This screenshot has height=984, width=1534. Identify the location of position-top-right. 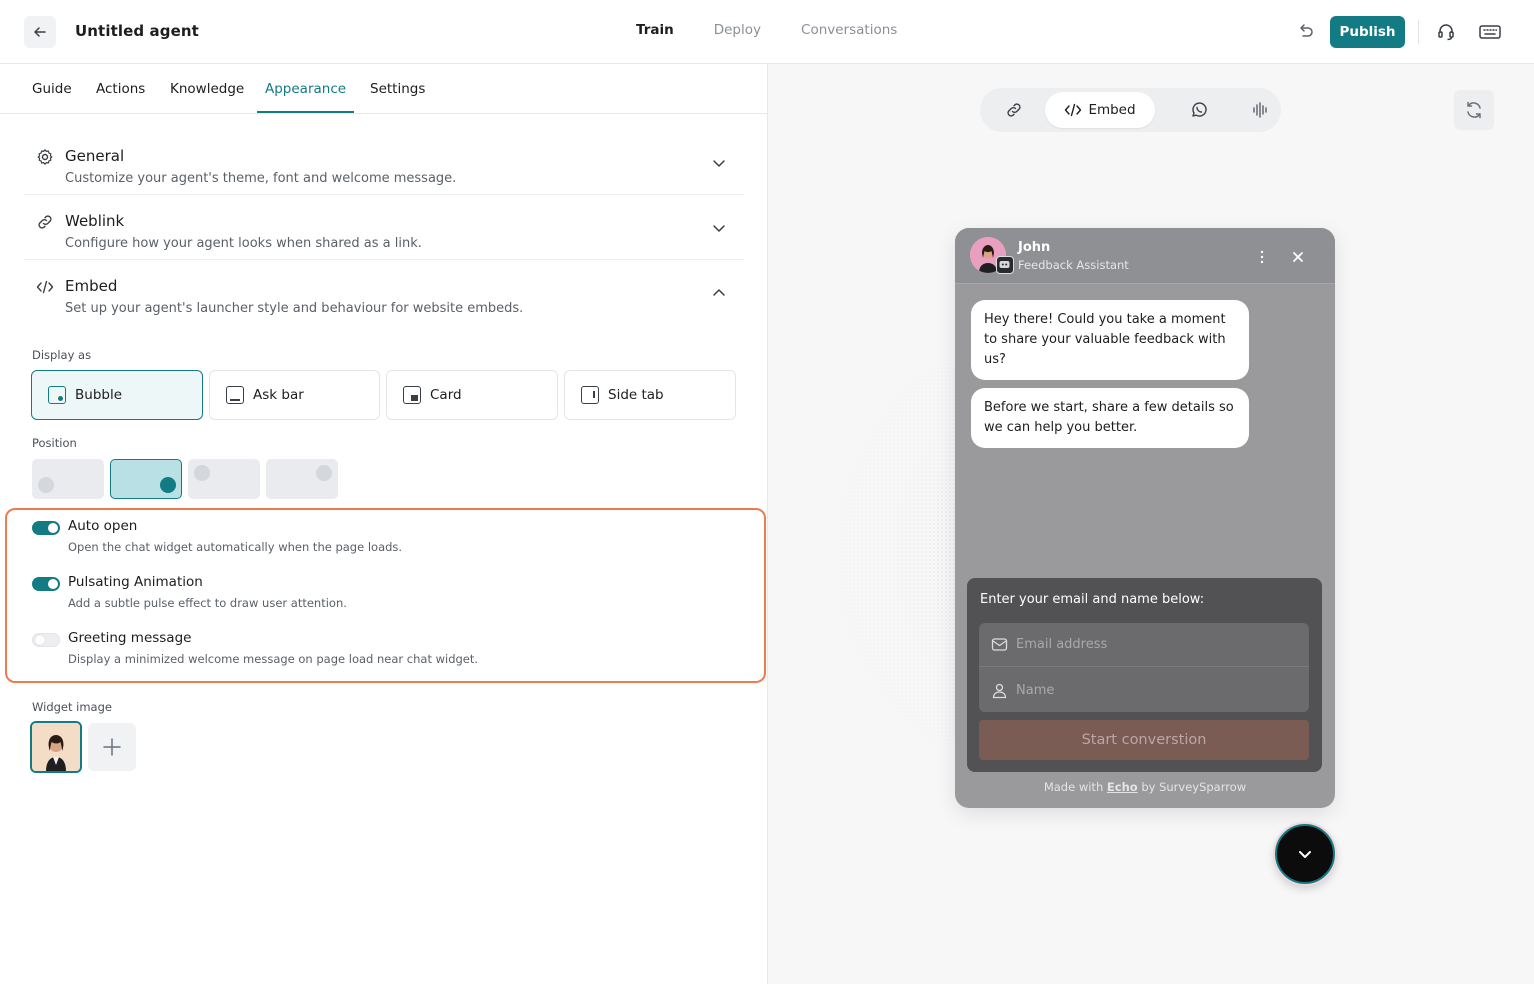
(302, 479).